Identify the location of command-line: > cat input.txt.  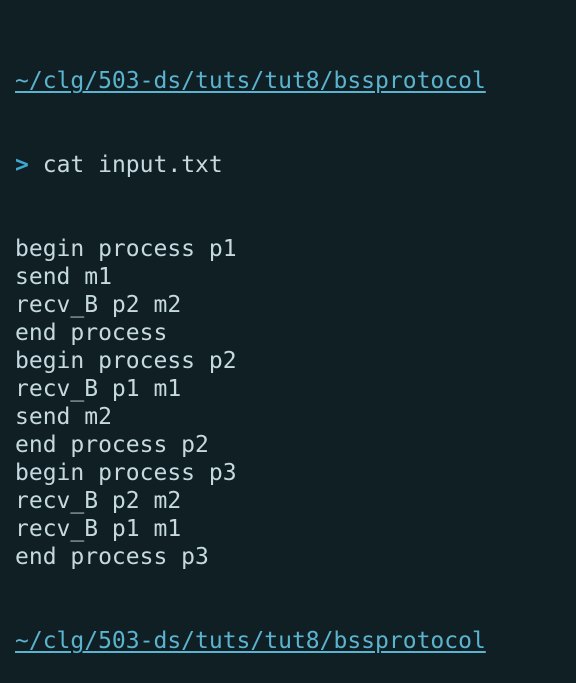
(250, 165).